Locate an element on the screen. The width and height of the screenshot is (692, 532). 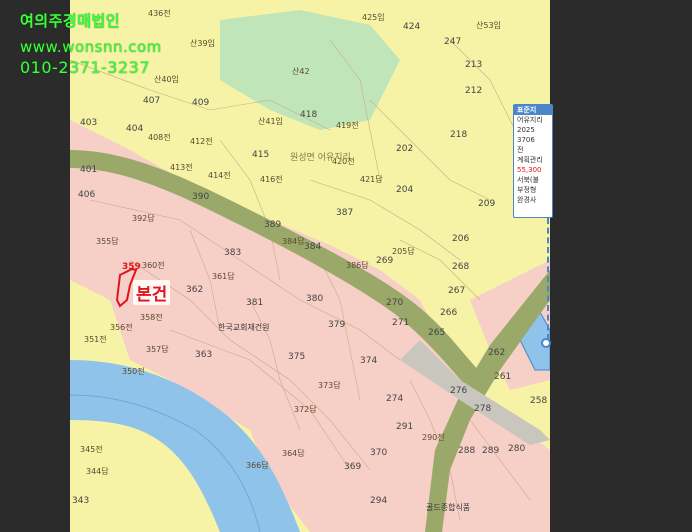
parcel-label: 408전 is located at coordinates (159, 137).